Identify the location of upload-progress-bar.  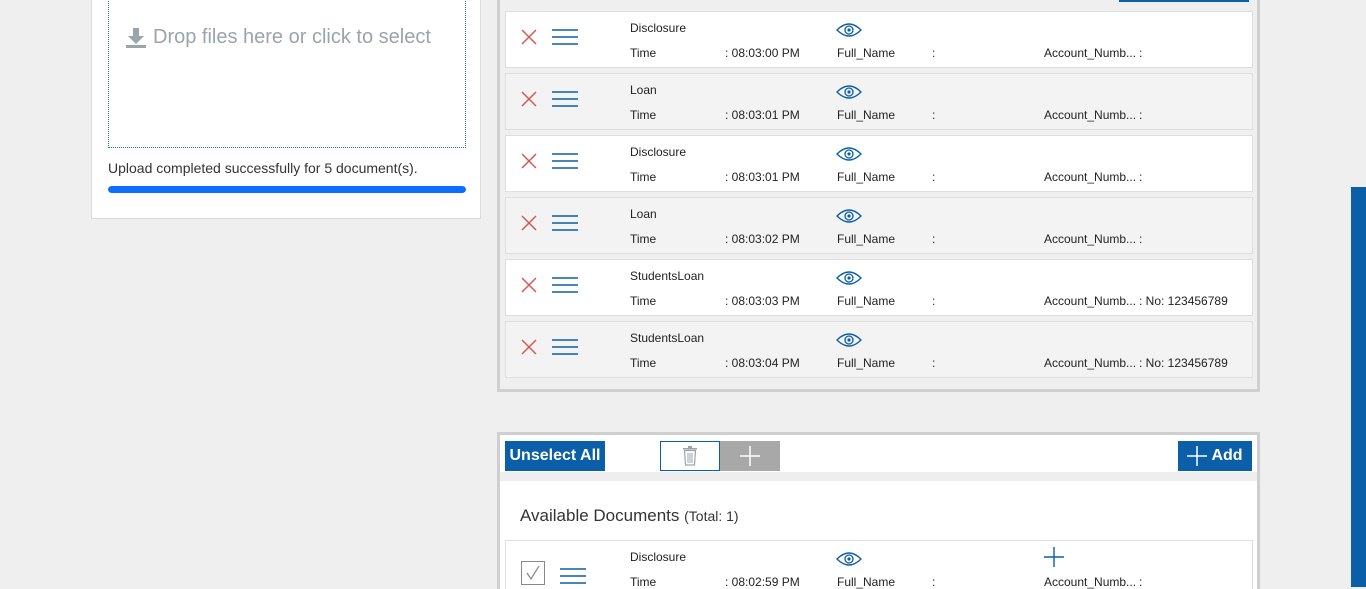
(287, 189).